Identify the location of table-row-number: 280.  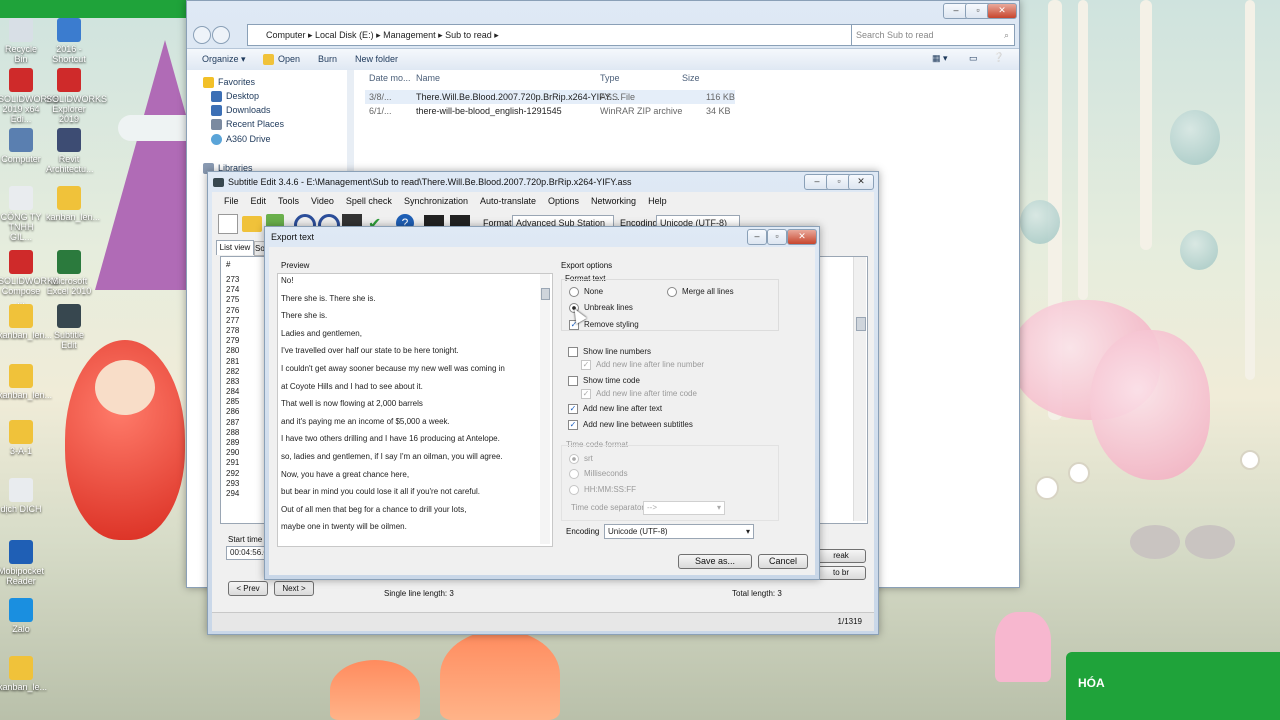
(232, 351).